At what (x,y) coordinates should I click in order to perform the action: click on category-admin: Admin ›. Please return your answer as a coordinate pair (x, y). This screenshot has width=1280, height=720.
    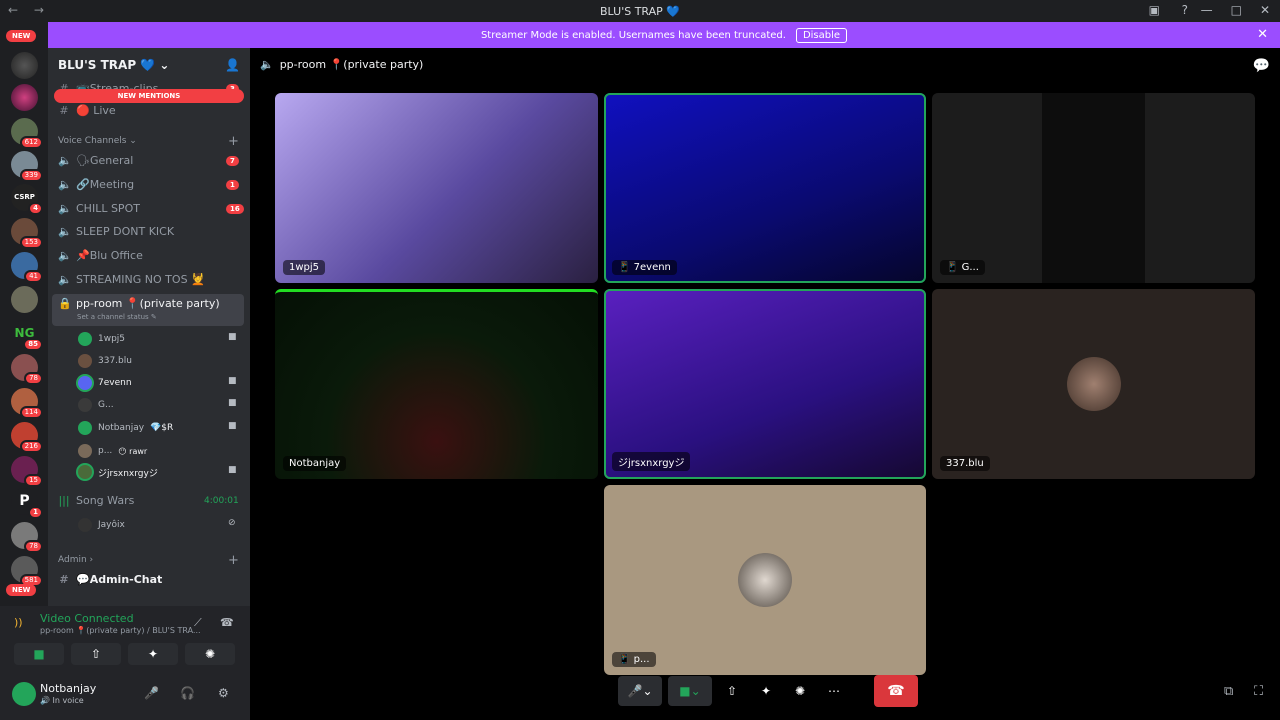
    Looking at the image, I should click on (75, 560).